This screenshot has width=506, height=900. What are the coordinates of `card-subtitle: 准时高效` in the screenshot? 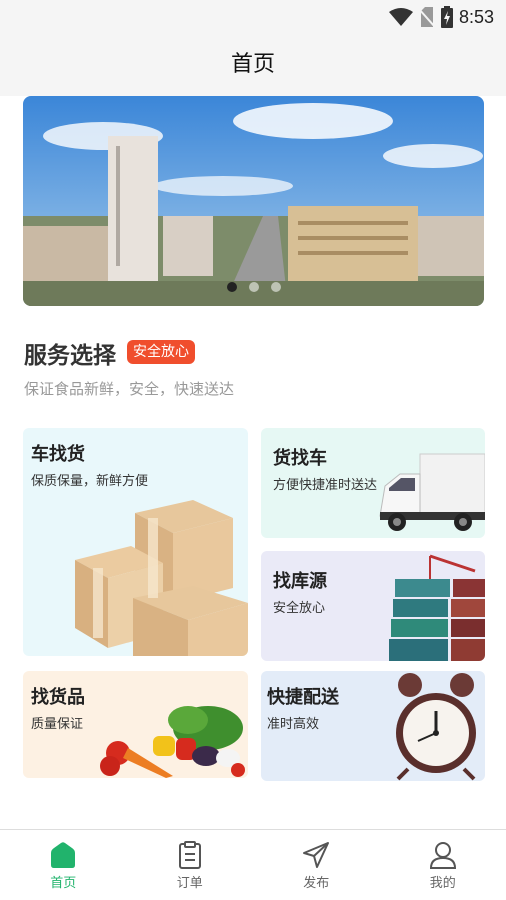 It's located at (293, 724).